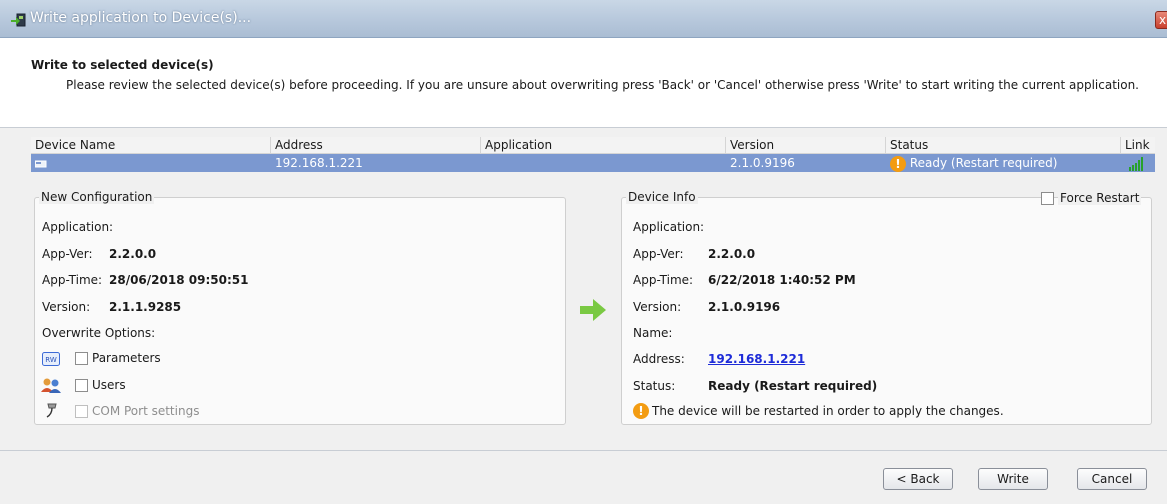  I want to click on force-restart-label: Force Restart, so click(1100, 198).